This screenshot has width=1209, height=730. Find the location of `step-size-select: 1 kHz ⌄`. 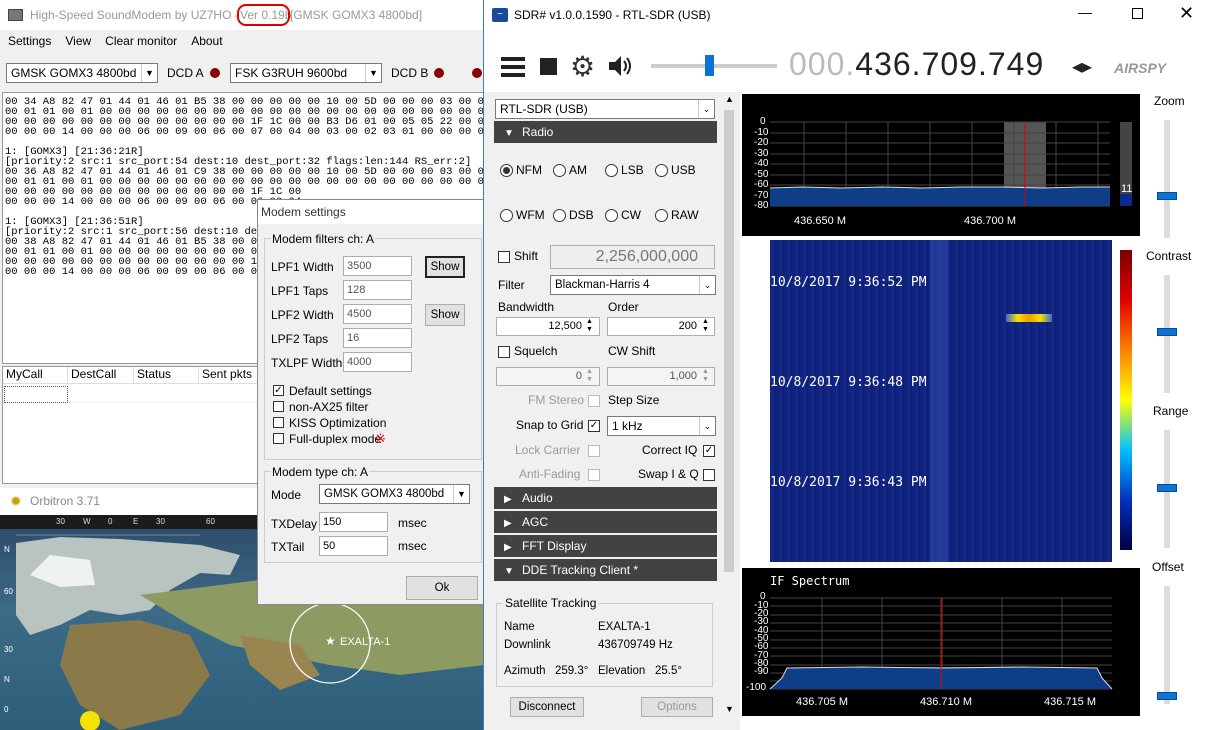

step-size-select: 1 kHz ⌄ is located at coordinates (661, 426).